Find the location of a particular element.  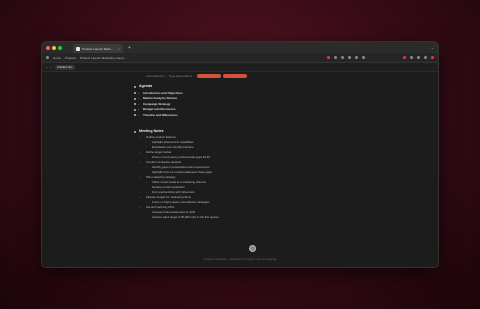

agenda-item: Budget and Resources is located at coordinates (159, 109).